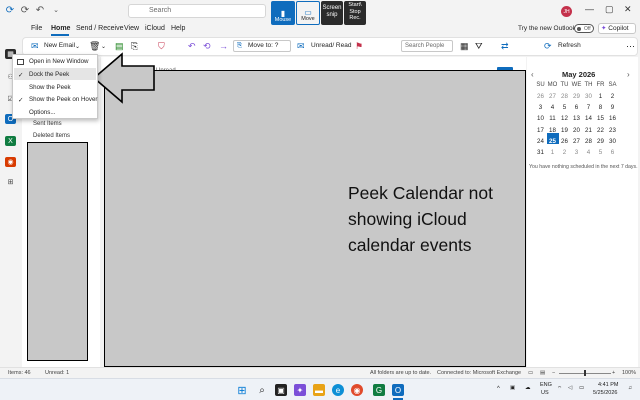 Image resolution: width=640 pixels, height=400 pixels. What do you see at coordinates (10, 182) in the screenshot?
I see `more-apps-icon: ⊞` at bounding box center [10, 182].